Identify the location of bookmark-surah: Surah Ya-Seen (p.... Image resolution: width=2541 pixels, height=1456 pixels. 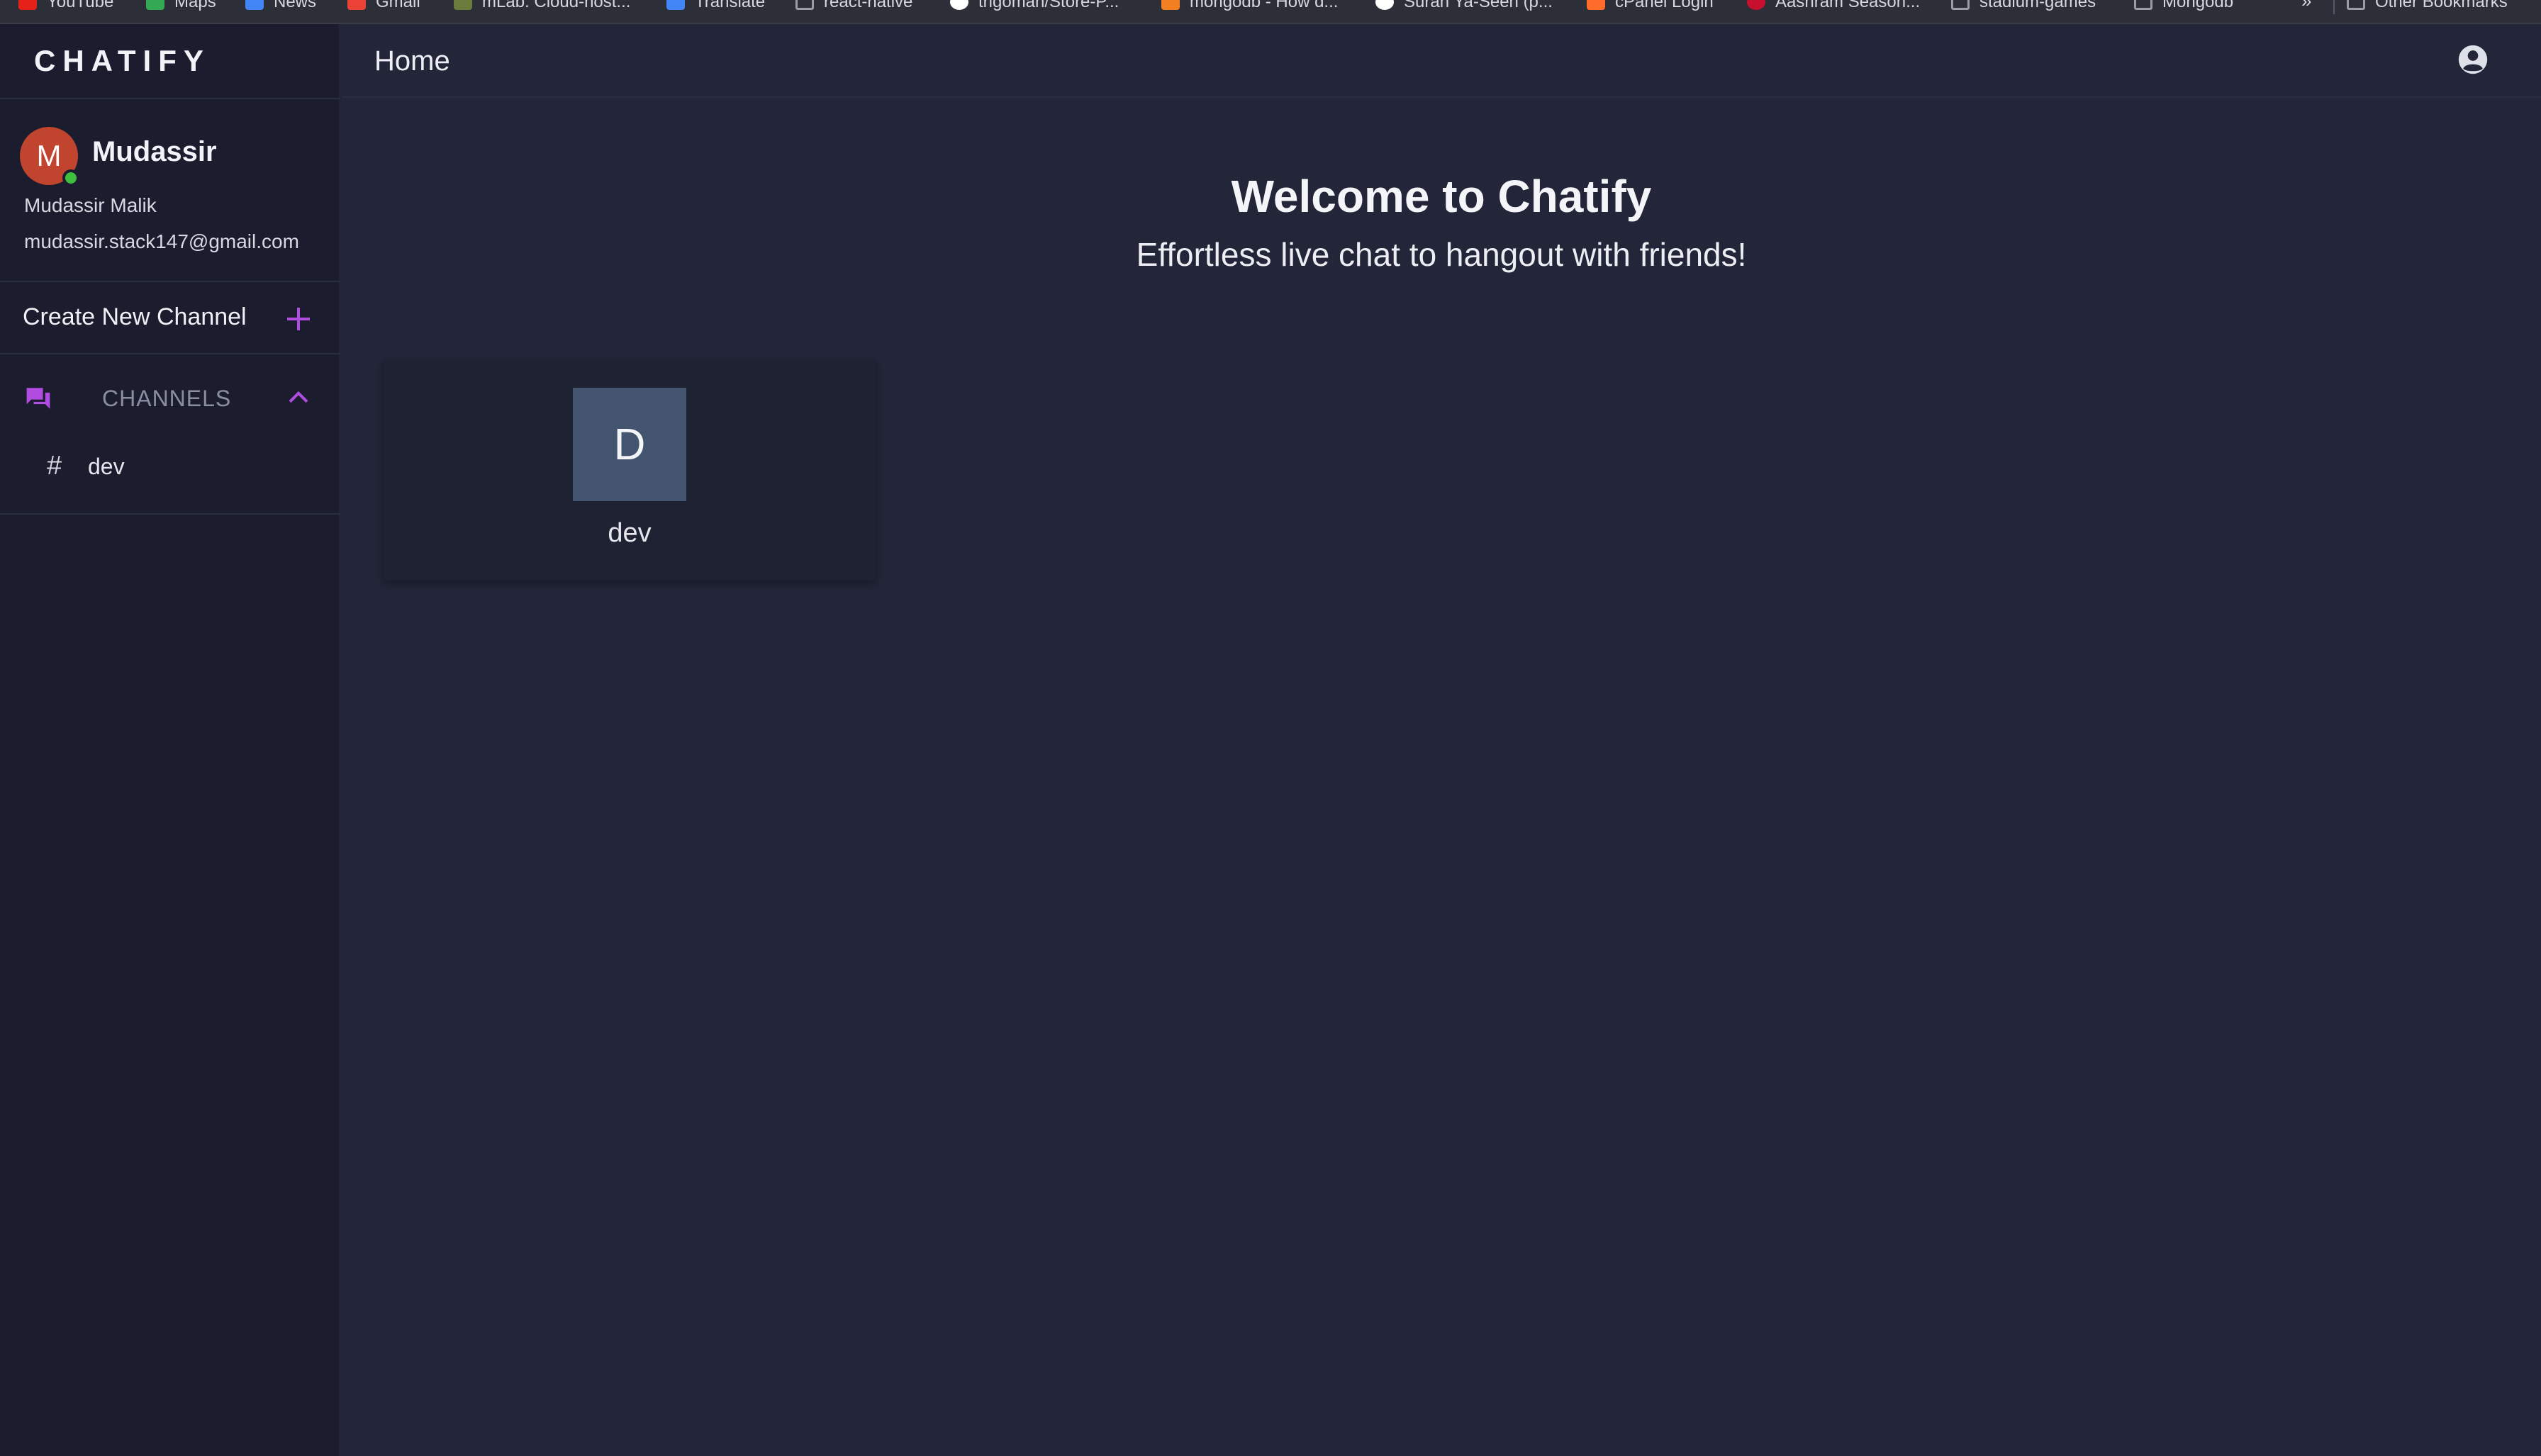
(1464, 7).